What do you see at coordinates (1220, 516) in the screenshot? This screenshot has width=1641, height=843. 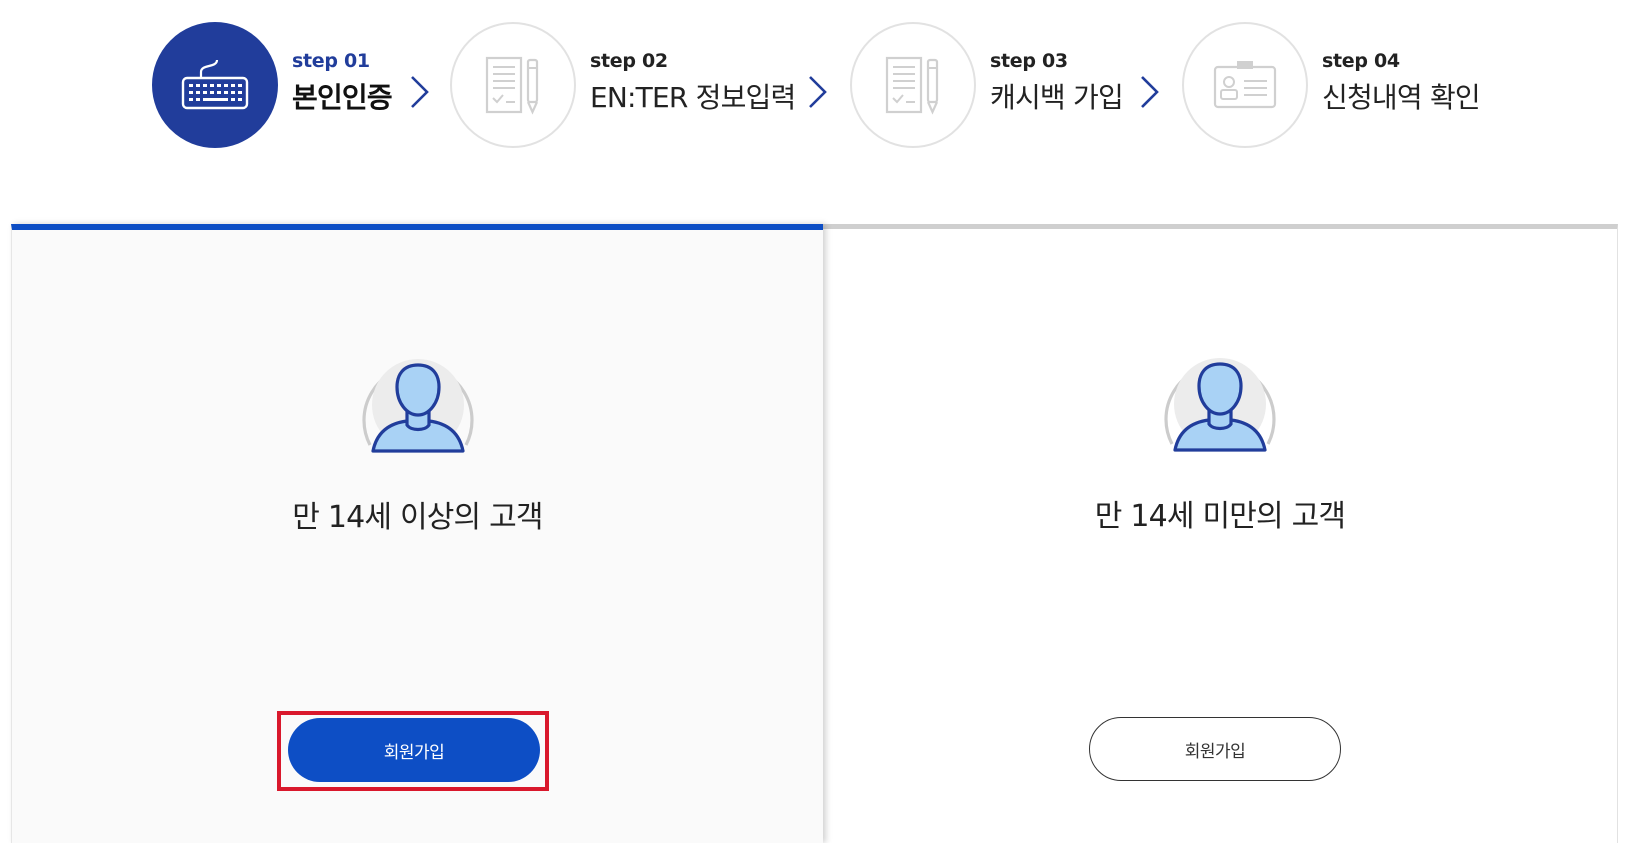 I see `minor-customer-label: 만 14세 미만의 고객` at bounding box center [1220, 516].